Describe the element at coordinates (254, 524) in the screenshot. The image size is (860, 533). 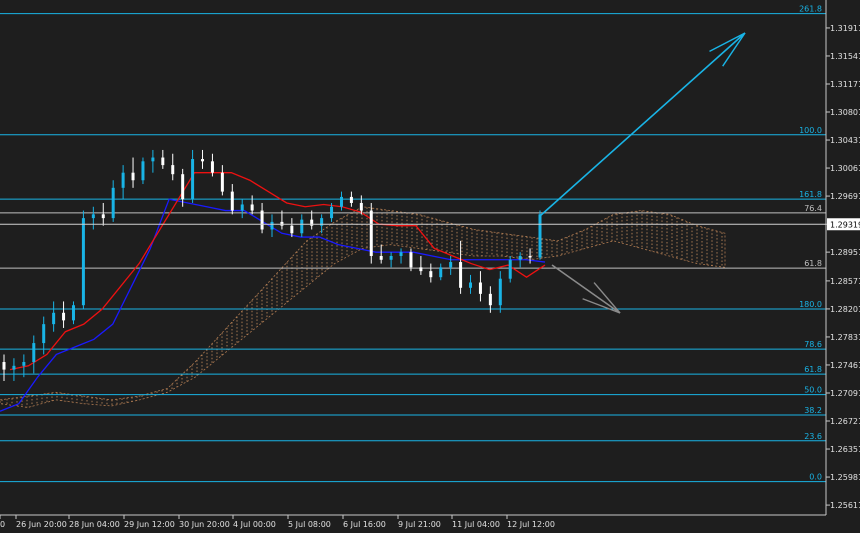
I see `x-tick-label: 4 Jul 00:00` at that location.